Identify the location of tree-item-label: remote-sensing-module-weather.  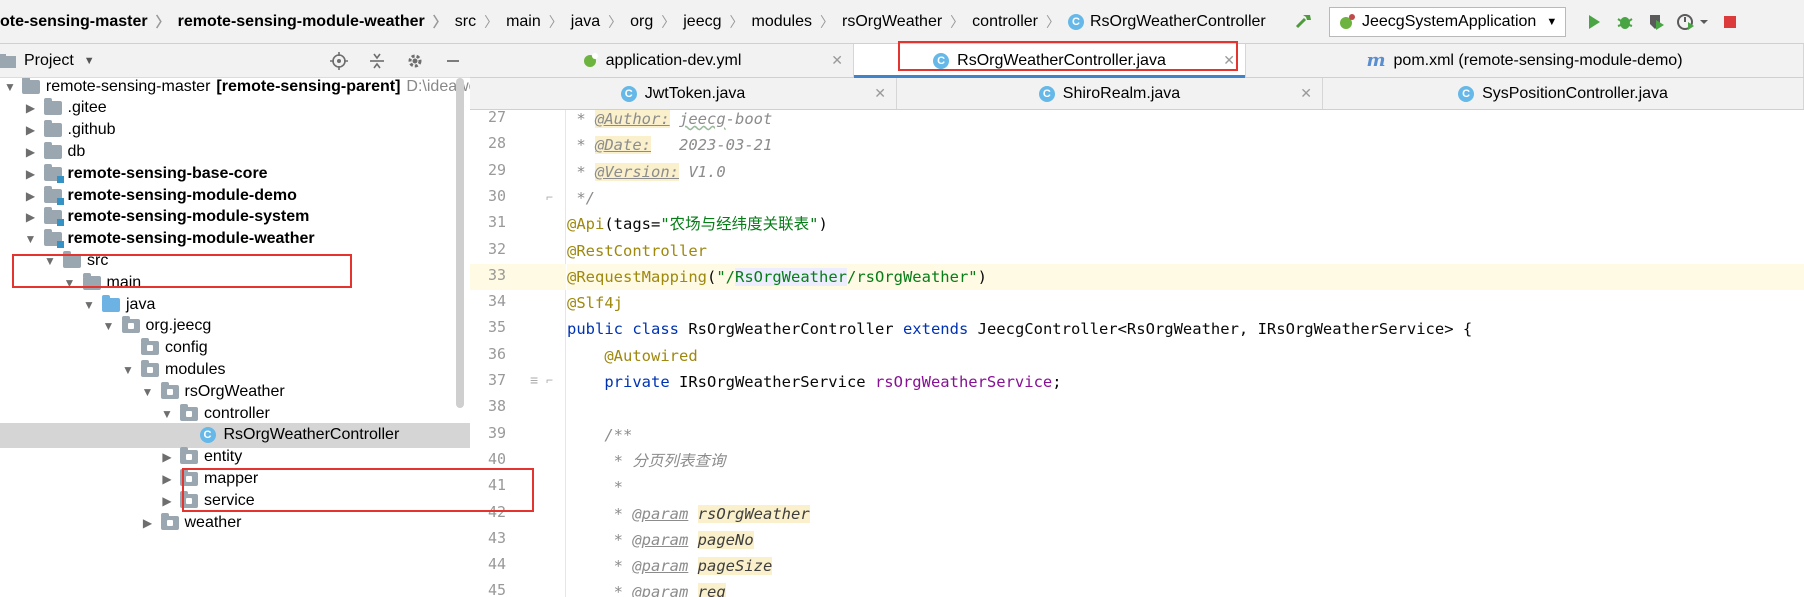
(191, 239).